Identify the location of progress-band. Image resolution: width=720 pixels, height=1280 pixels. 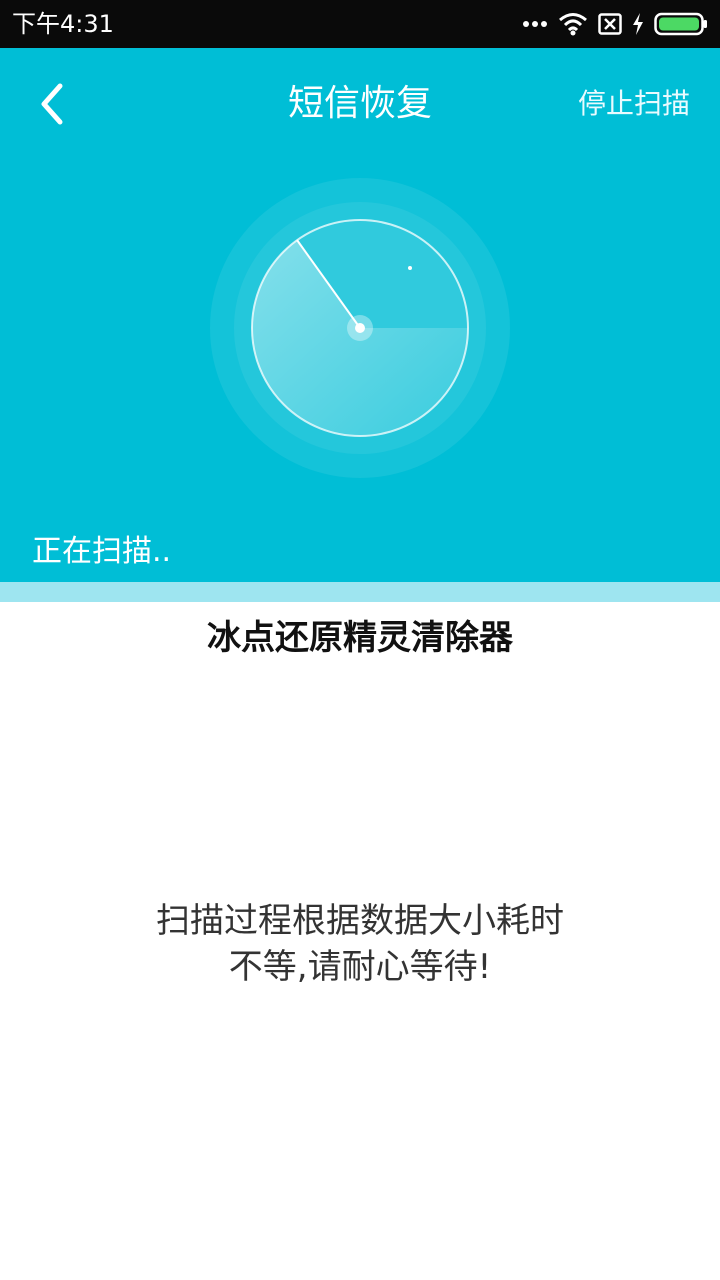
(360, 592).